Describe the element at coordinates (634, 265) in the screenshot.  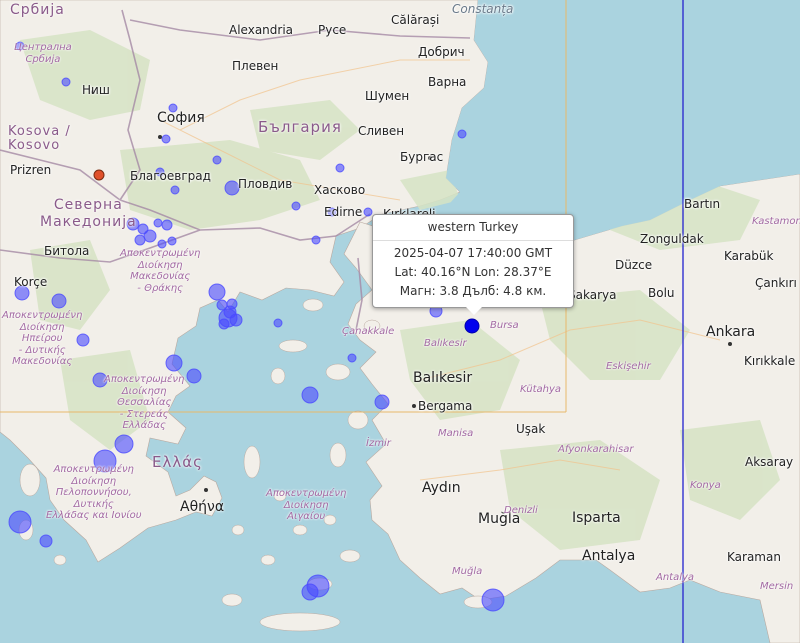
I see `city-duzce: Düzce` at that location.